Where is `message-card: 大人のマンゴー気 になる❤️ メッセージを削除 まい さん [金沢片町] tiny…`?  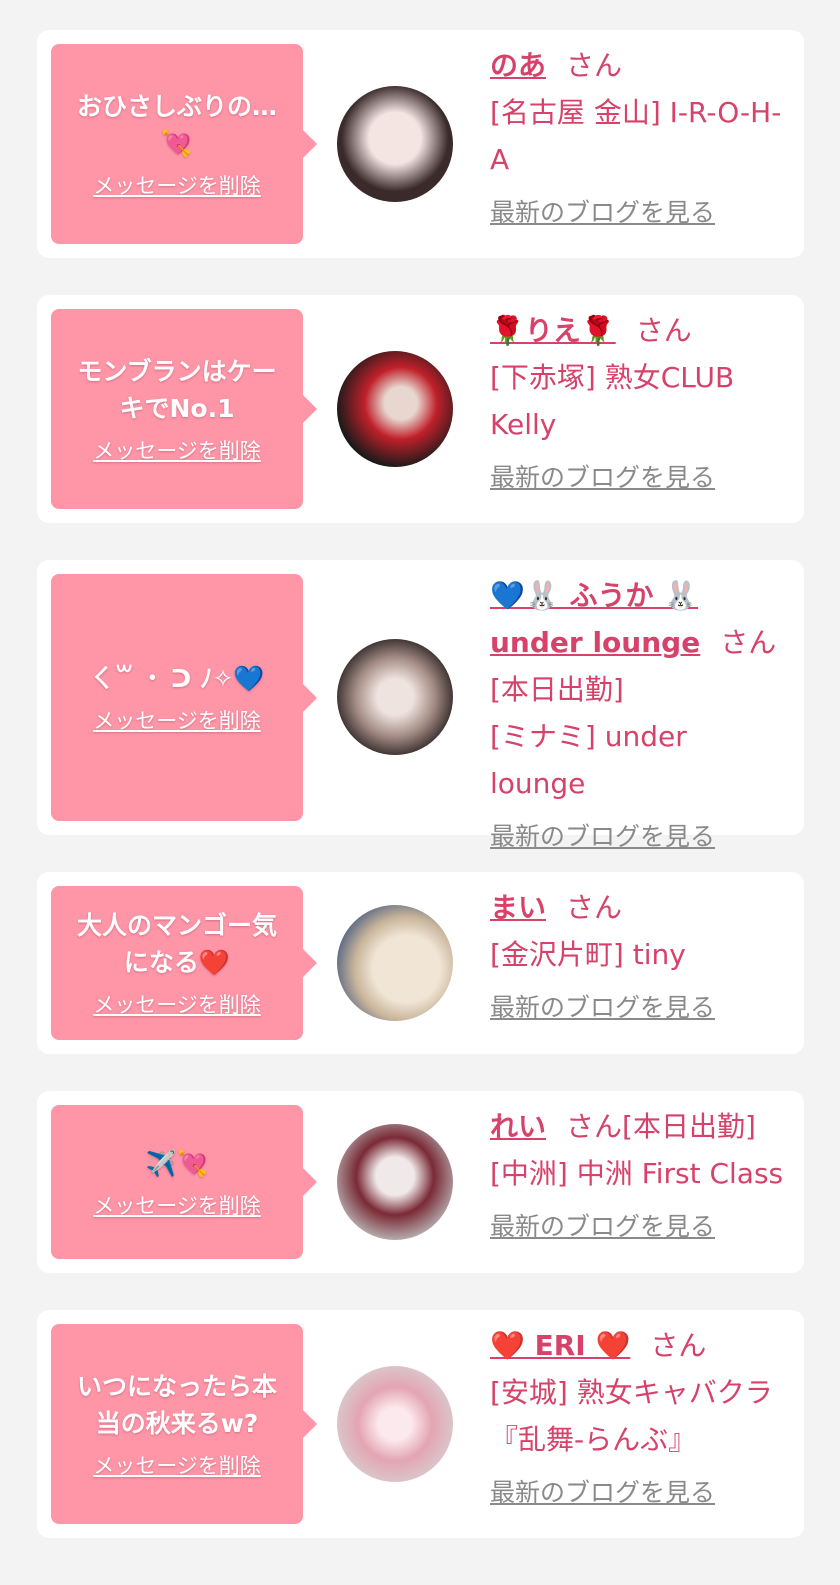 message-card: 大人のマンゴー気 になる❤️ メッセージを削除 まい さん [金沢片町] tiny… is located at coordinates (420, 963).